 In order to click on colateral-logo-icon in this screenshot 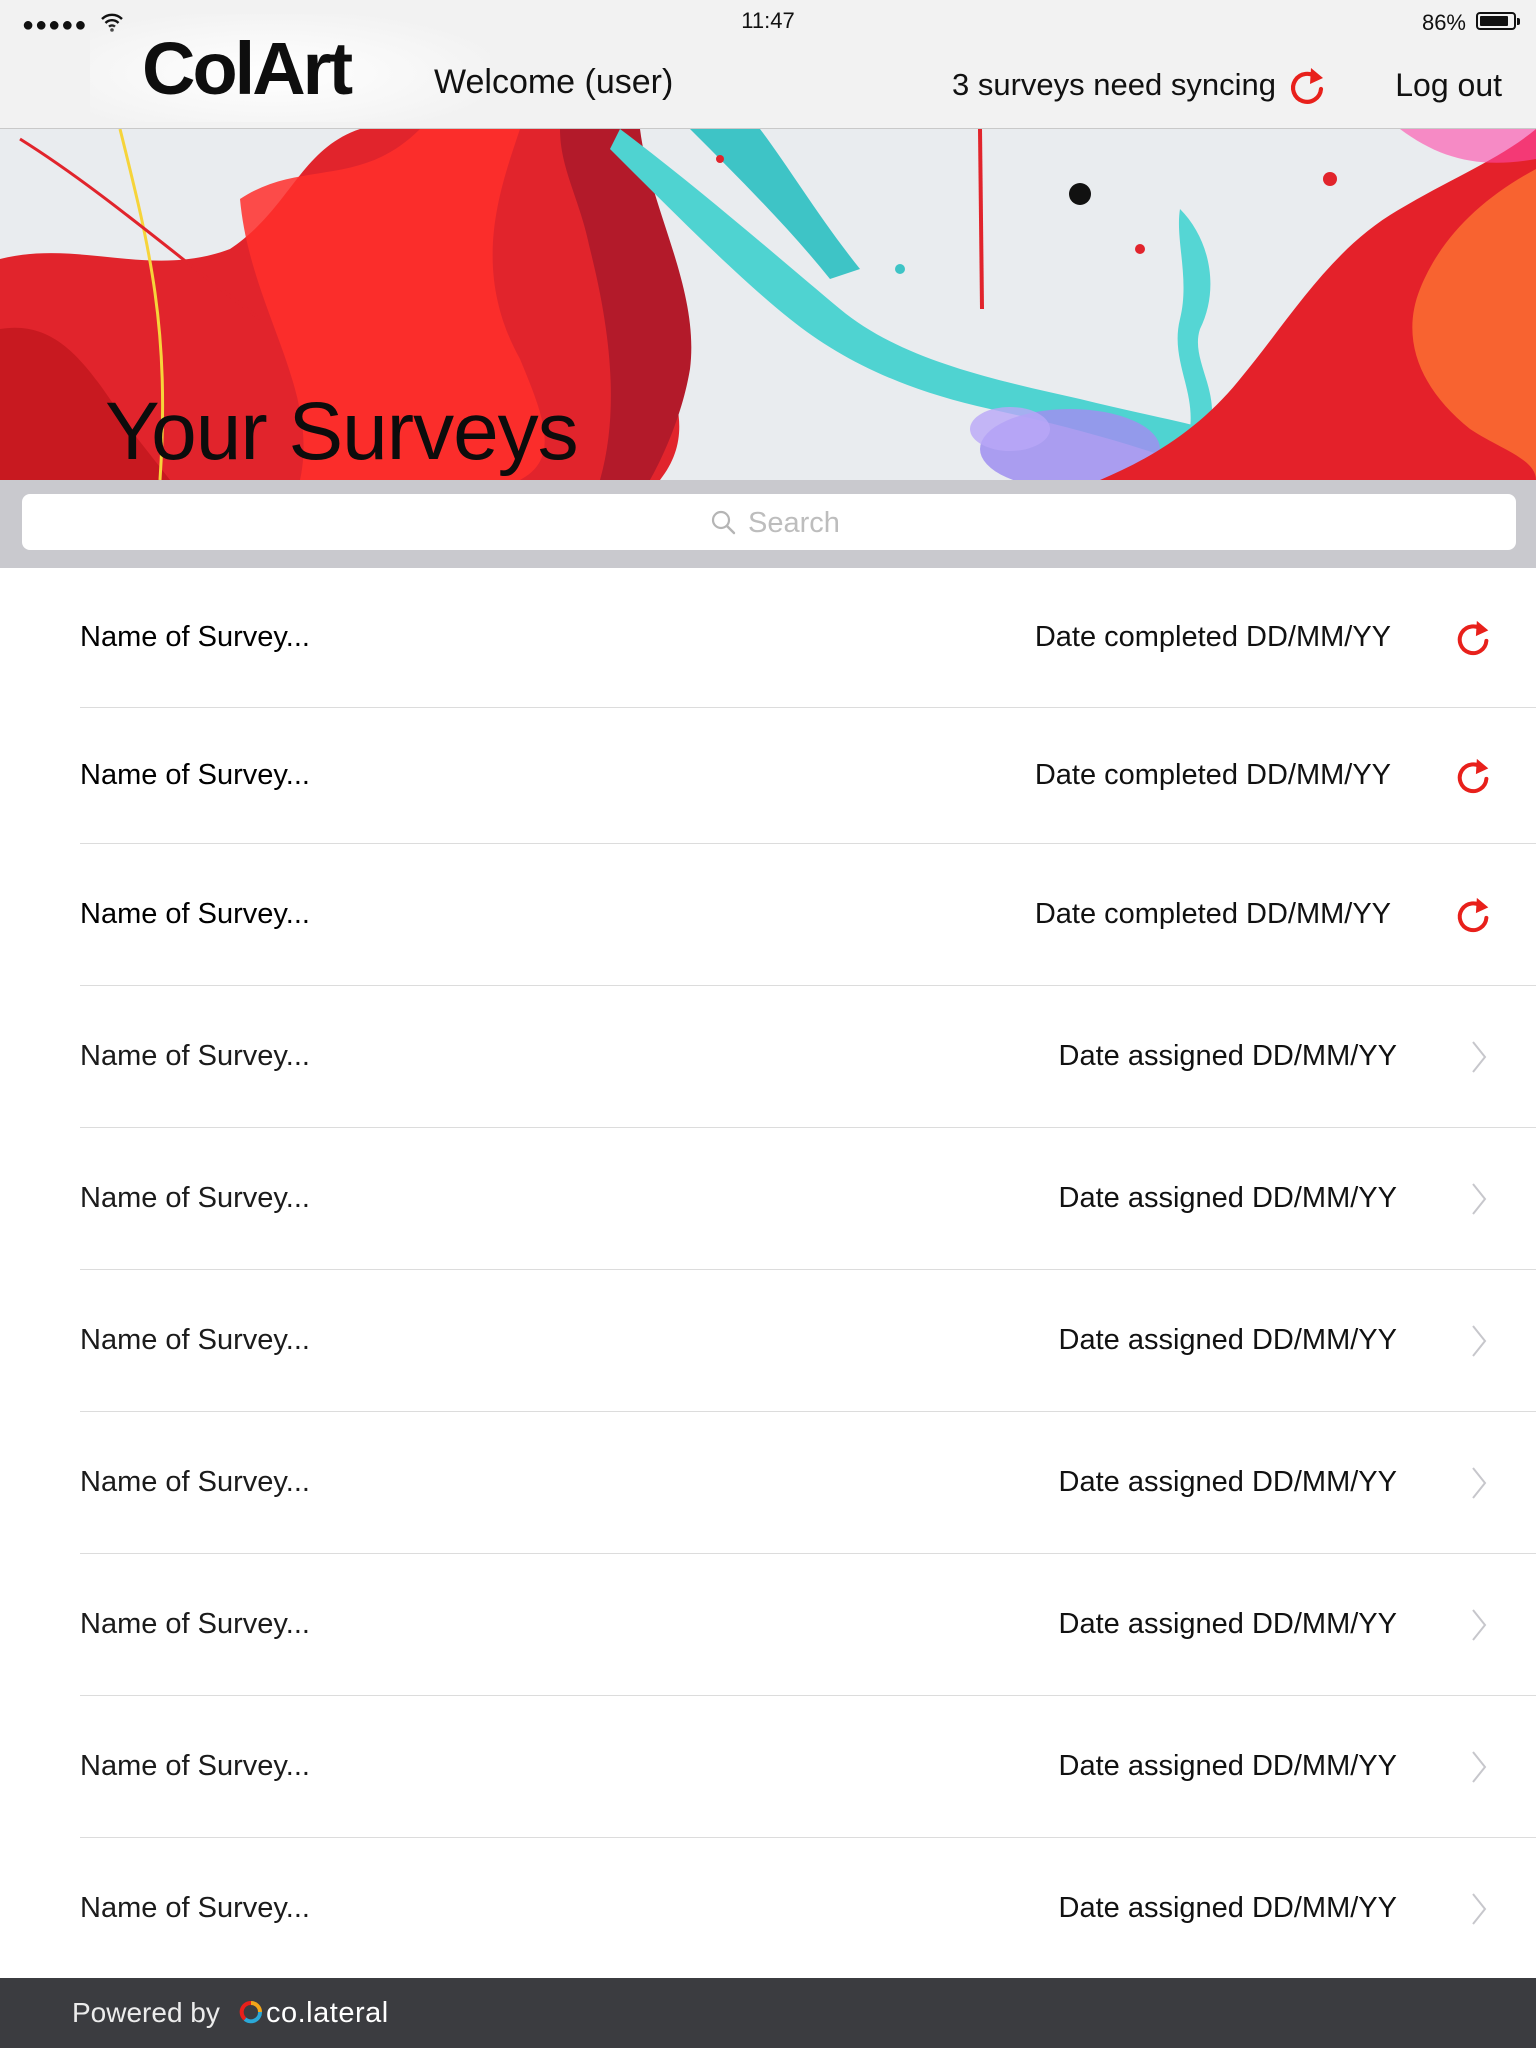, I will do `click(251, 2014)`.